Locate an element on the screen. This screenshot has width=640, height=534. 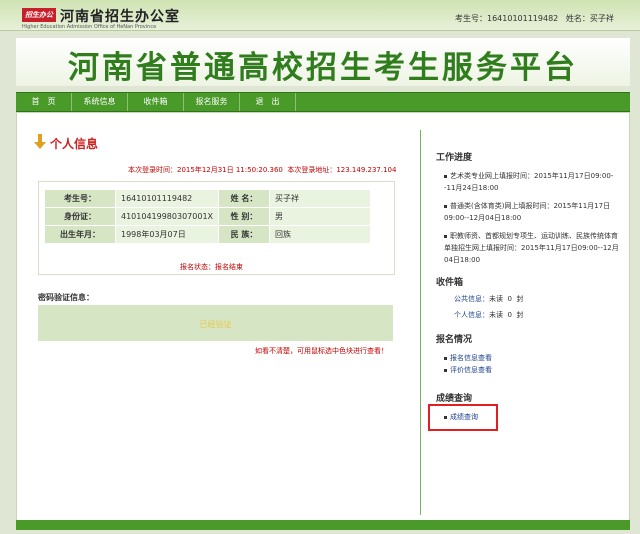
inbox-title: 收件箱 is located at coordinates (450, 283).